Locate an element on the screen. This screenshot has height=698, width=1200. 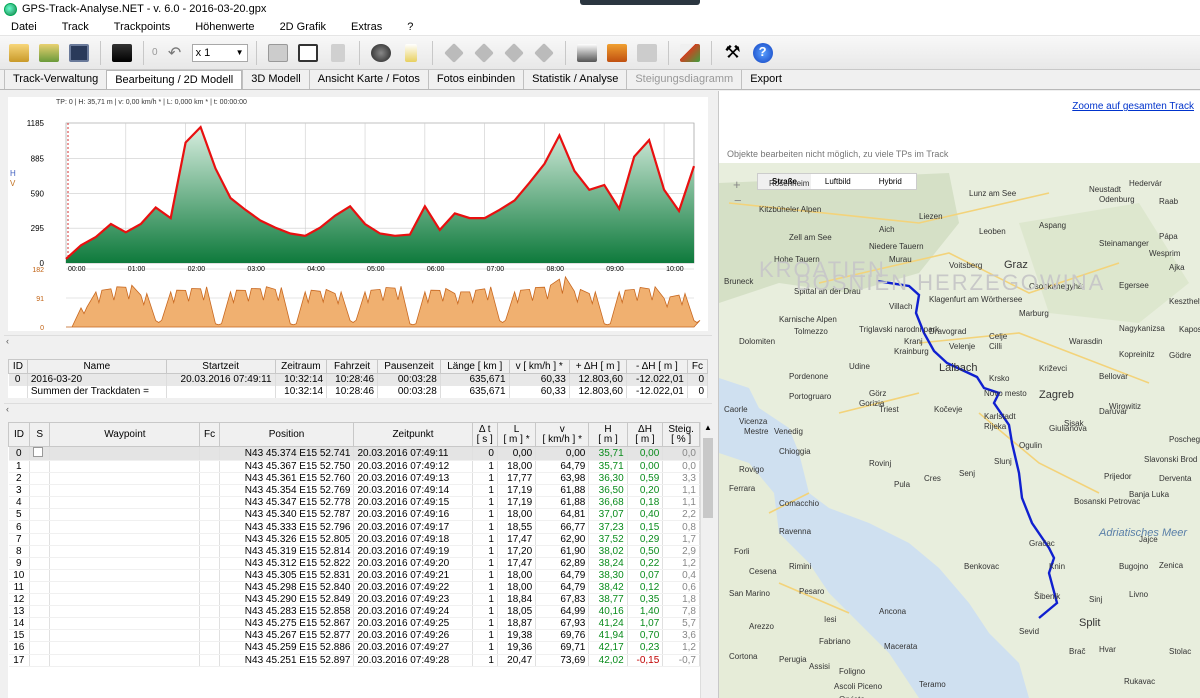
tool-a-button is located at coordinates (454, 53).